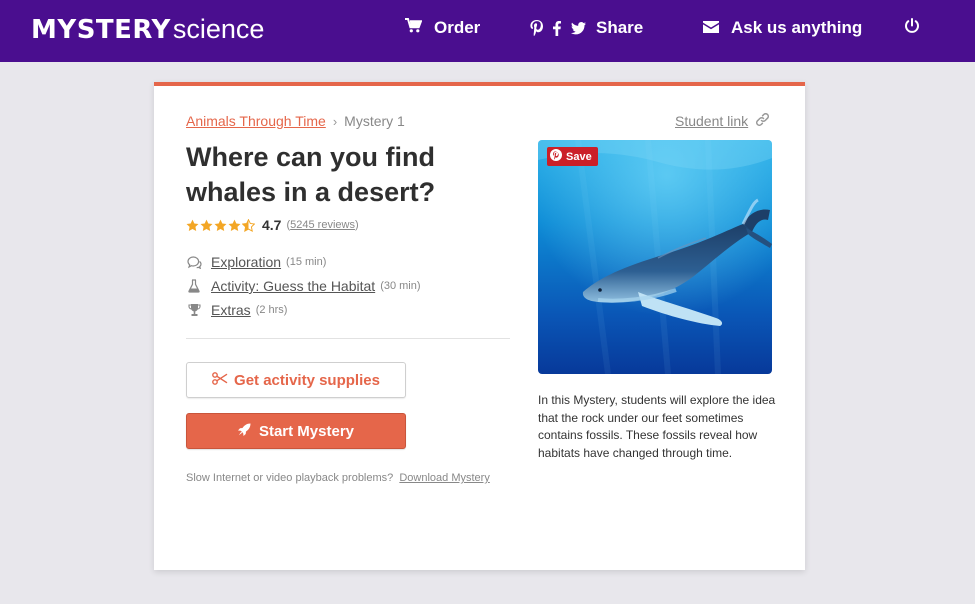  I want to click on speech-bubbles-icon, so click(194, 262).